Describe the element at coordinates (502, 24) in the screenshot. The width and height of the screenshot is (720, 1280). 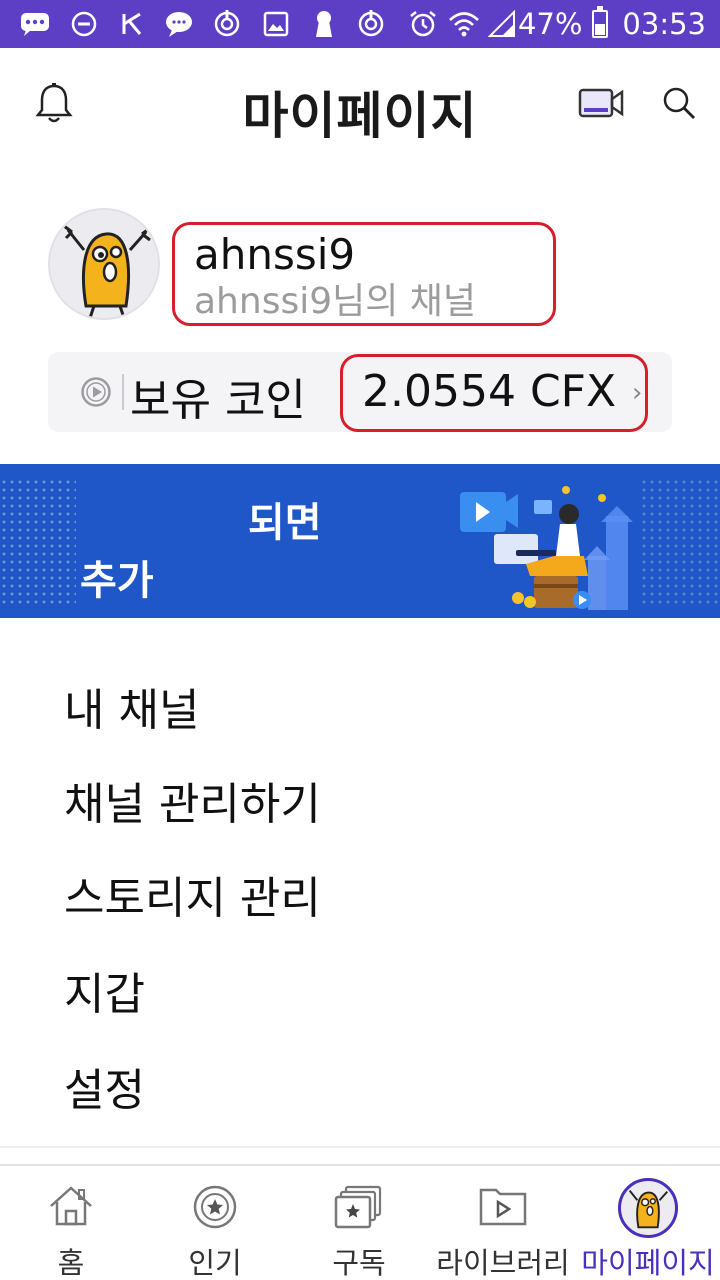
I see `signal-icon` at that location.